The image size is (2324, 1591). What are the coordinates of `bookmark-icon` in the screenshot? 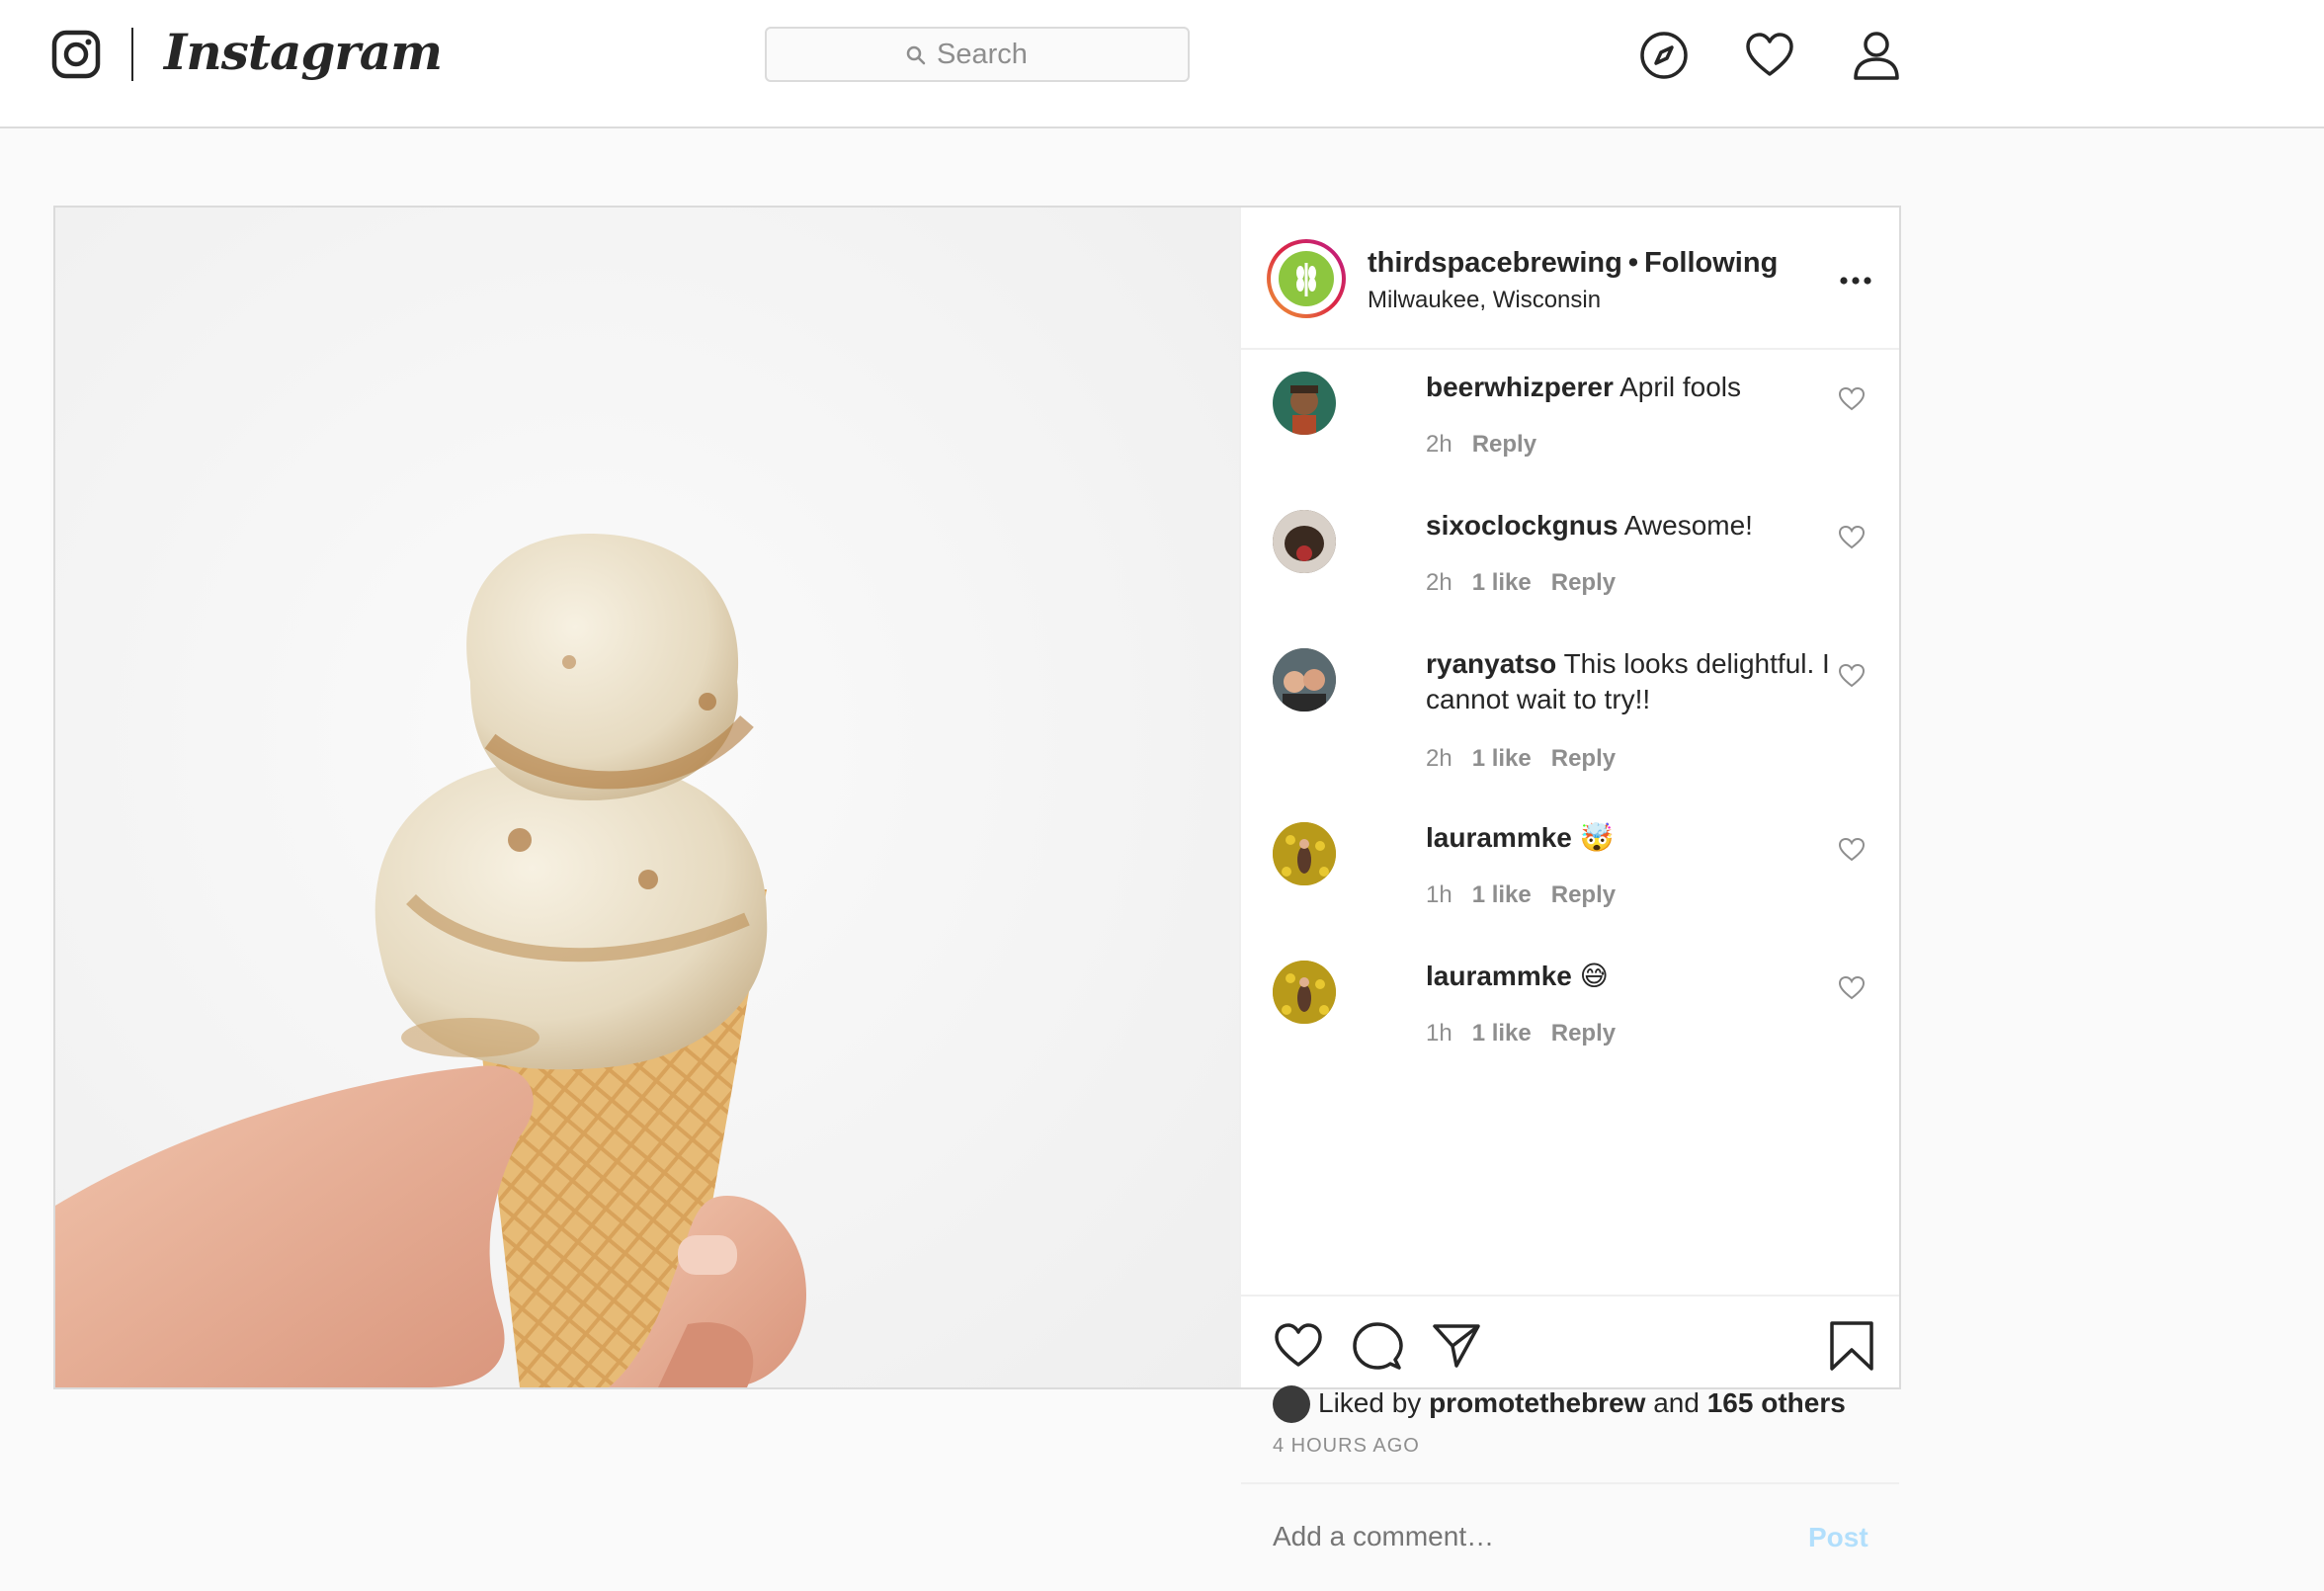 It's located at (1851, 1346).